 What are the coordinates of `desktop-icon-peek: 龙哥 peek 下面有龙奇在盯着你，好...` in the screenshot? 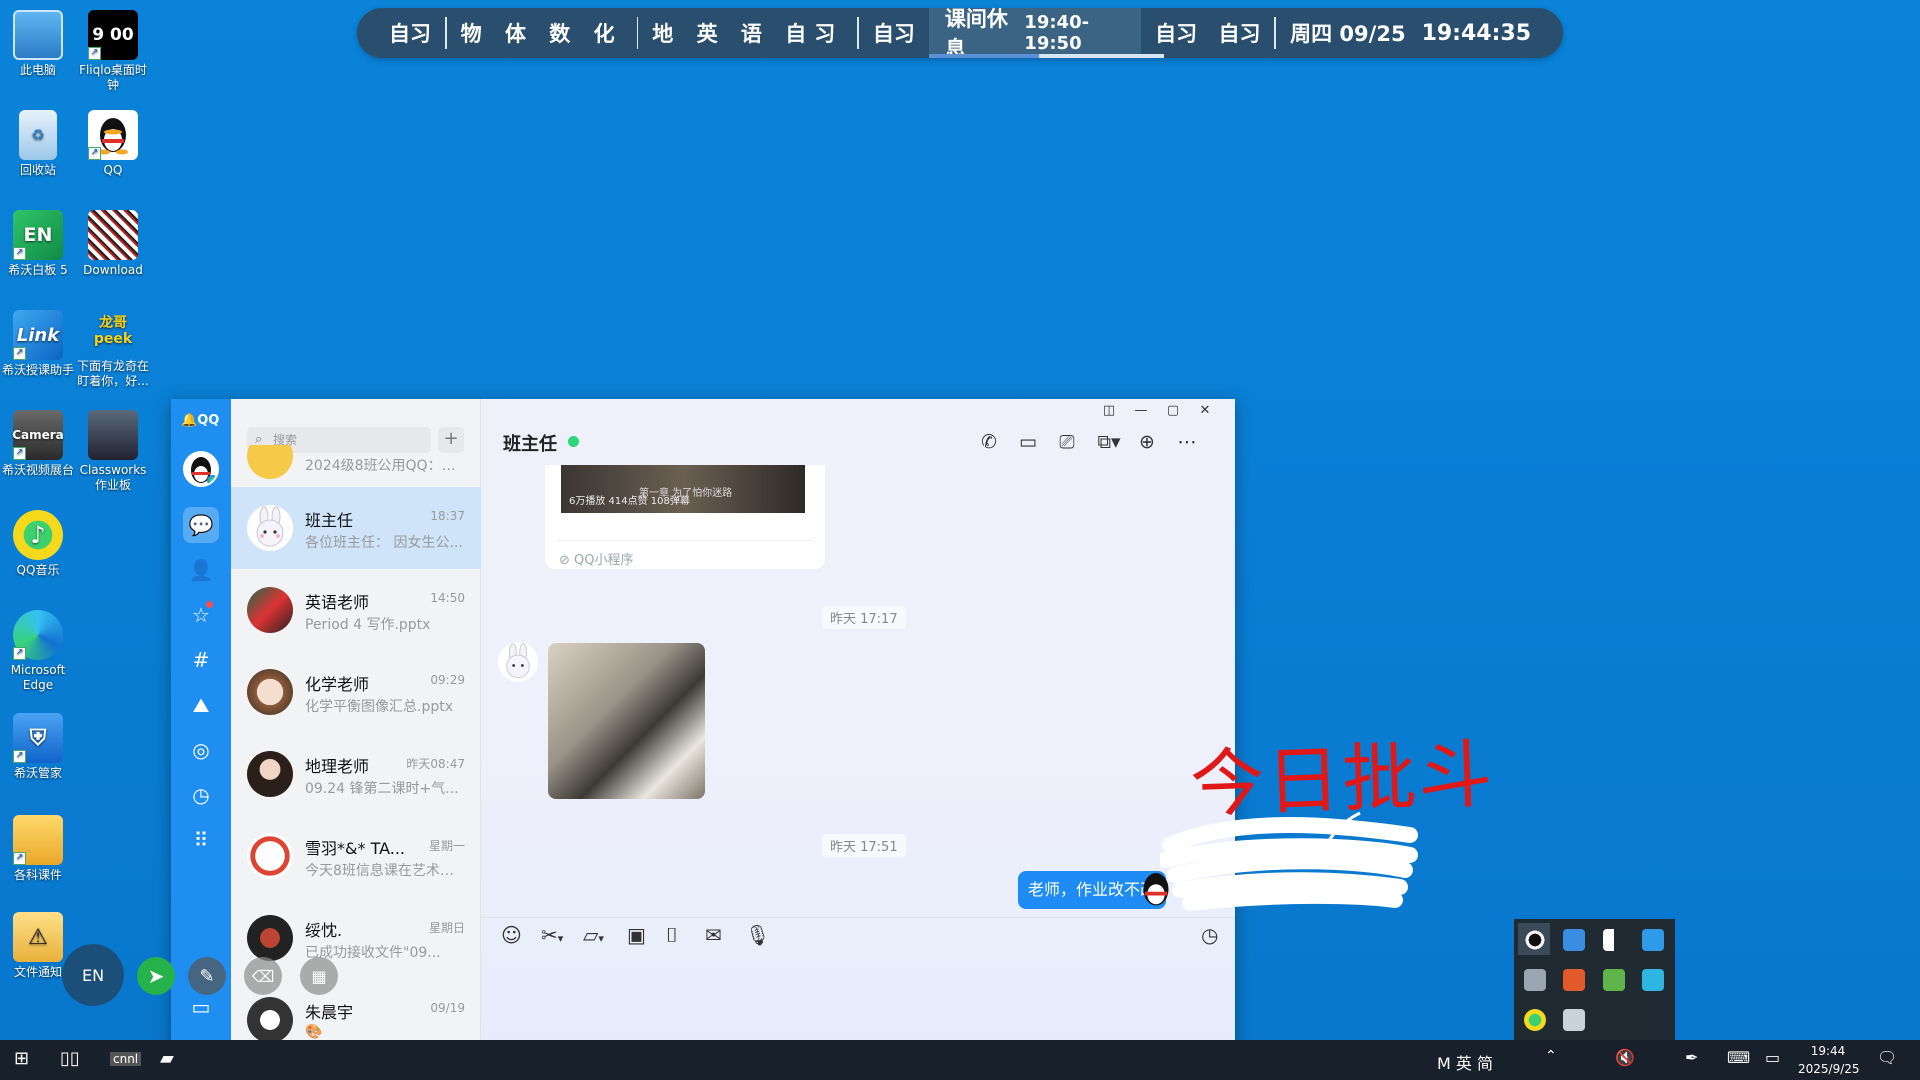 It's located at (113, 347).